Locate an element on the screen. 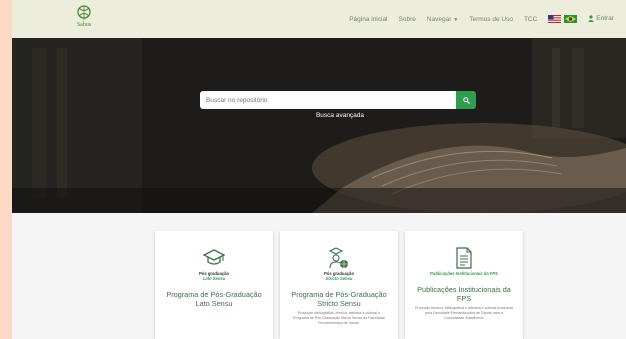 The image size is (626, 339). nav-tcc: TCC is located at coordinates (530, 19).